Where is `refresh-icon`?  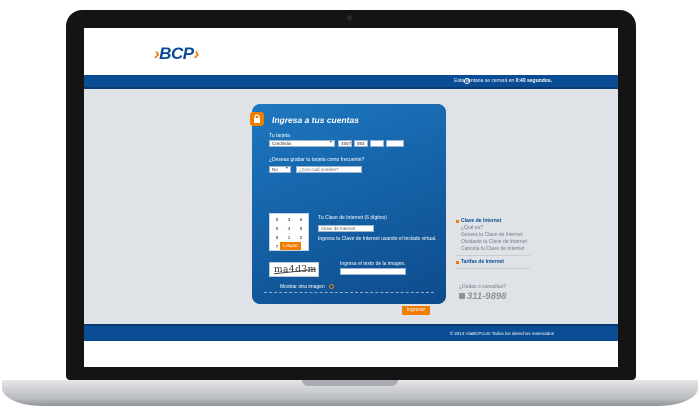
refresh-icon is located at coordinates (331, 286).